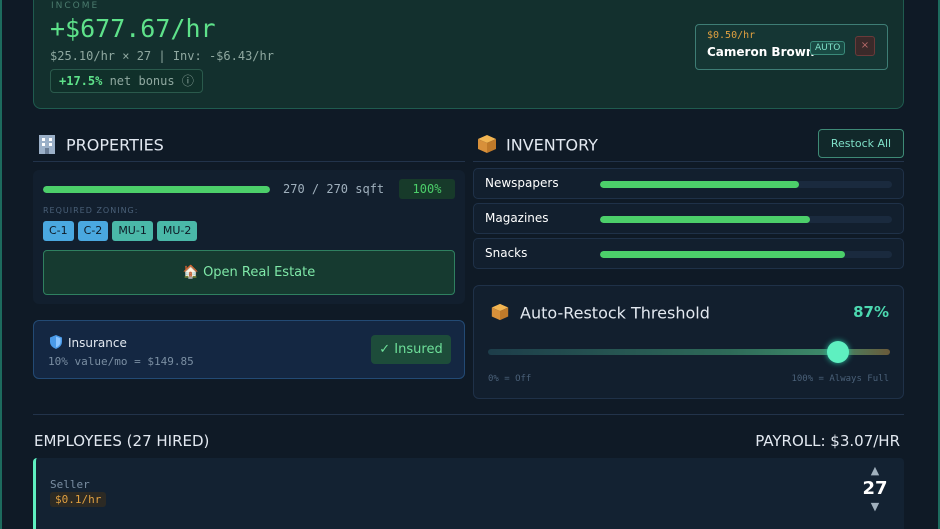  I want to click on insurance-header: Insurance, so click(88, 343).